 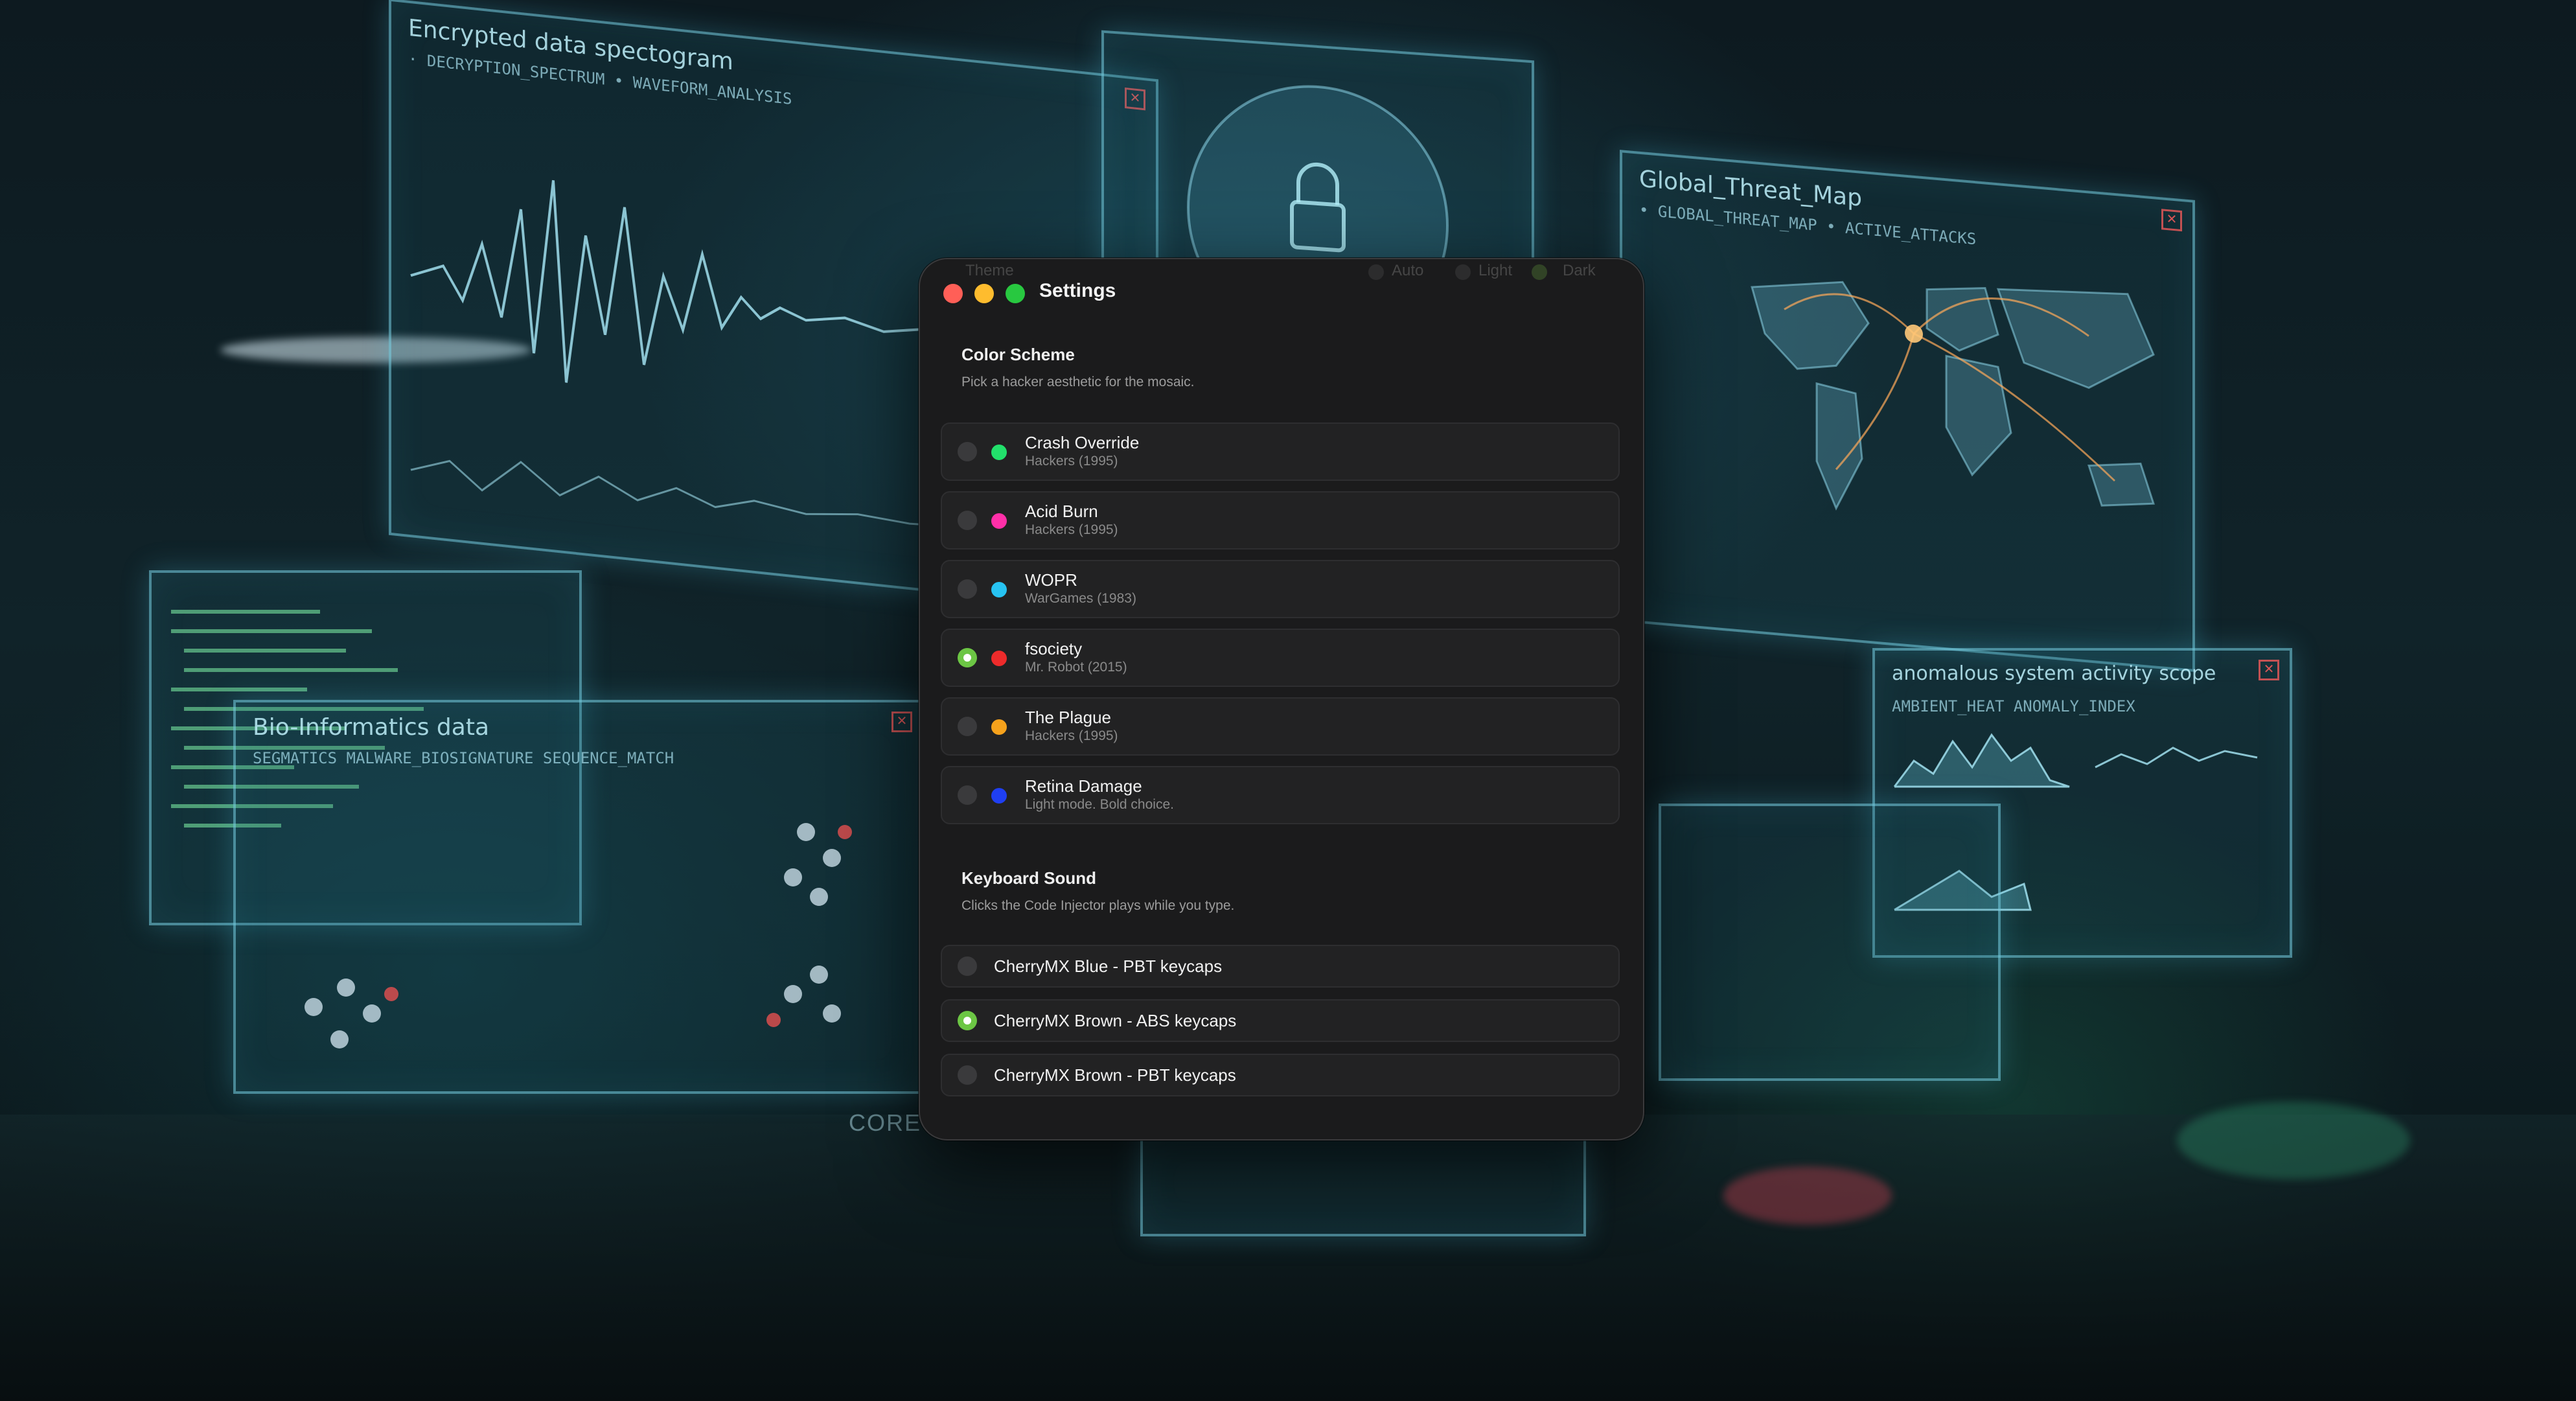 I want to click on option-name: CherryMX Brown - PBT keycaps, so click(x=1115, y=1075).